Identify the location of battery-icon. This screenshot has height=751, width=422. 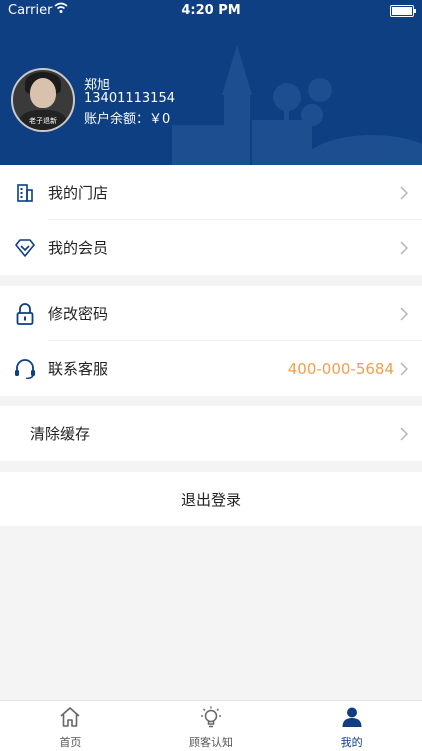
(403, 11).